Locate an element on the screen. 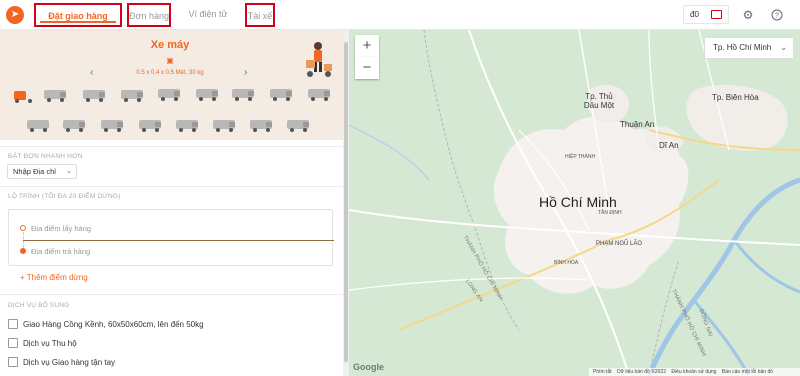  package-icon: ▣ is located at coordinates (170, 60).